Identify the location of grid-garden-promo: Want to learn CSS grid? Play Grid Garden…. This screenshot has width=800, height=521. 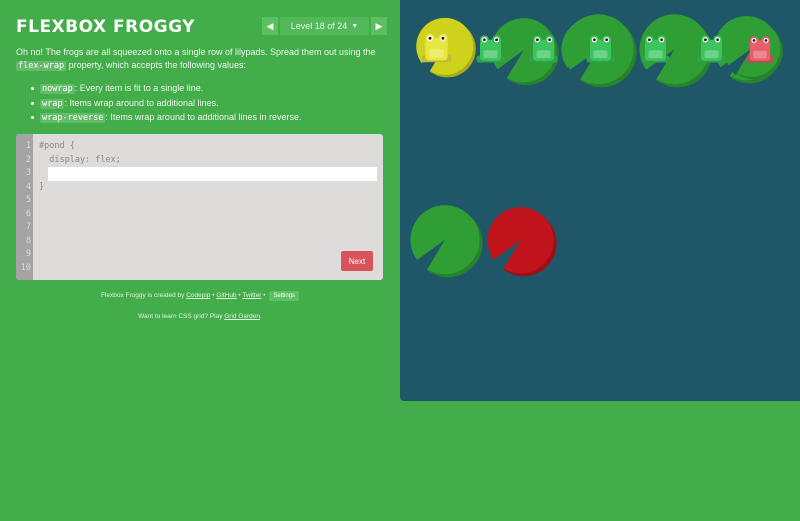
(200, 316).